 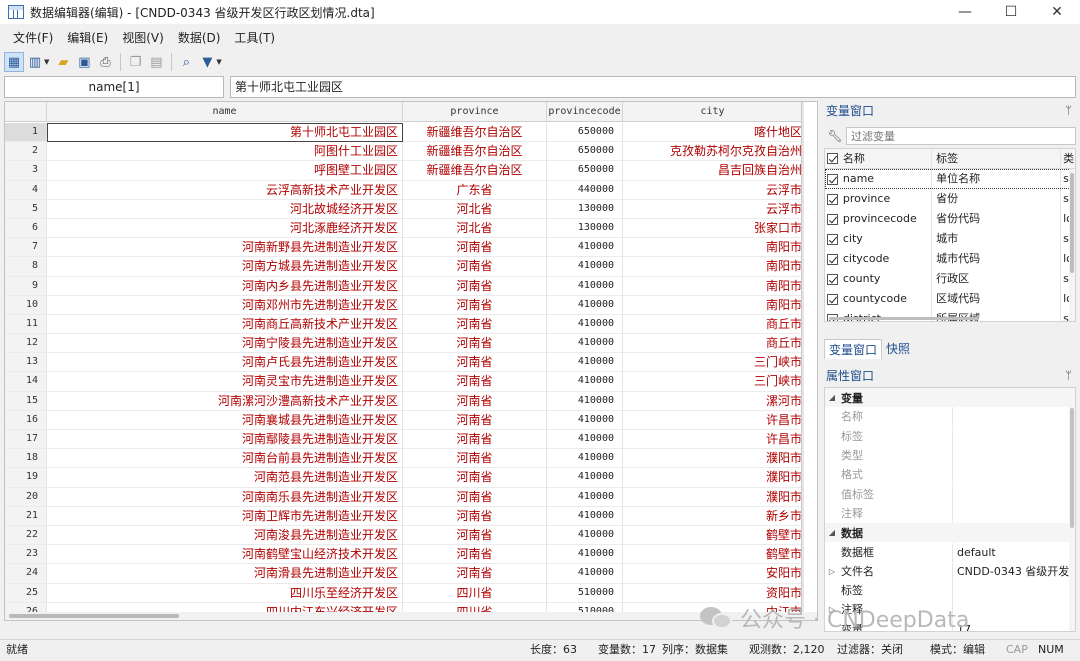 What do you see at coordinates (833, 158) in the screenshot?
I see `select-all-checkbox` at bounding box center [833, 158].